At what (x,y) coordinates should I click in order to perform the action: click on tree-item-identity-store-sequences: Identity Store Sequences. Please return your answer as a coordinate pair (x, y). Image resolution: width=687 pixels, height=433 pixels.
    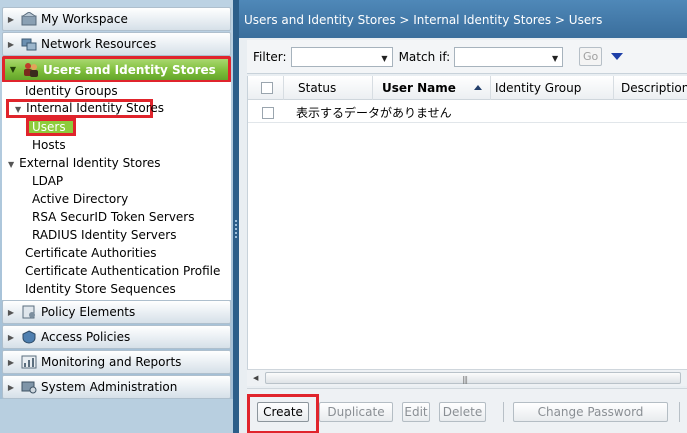
    Looking at the image, I should click on (100, 289).